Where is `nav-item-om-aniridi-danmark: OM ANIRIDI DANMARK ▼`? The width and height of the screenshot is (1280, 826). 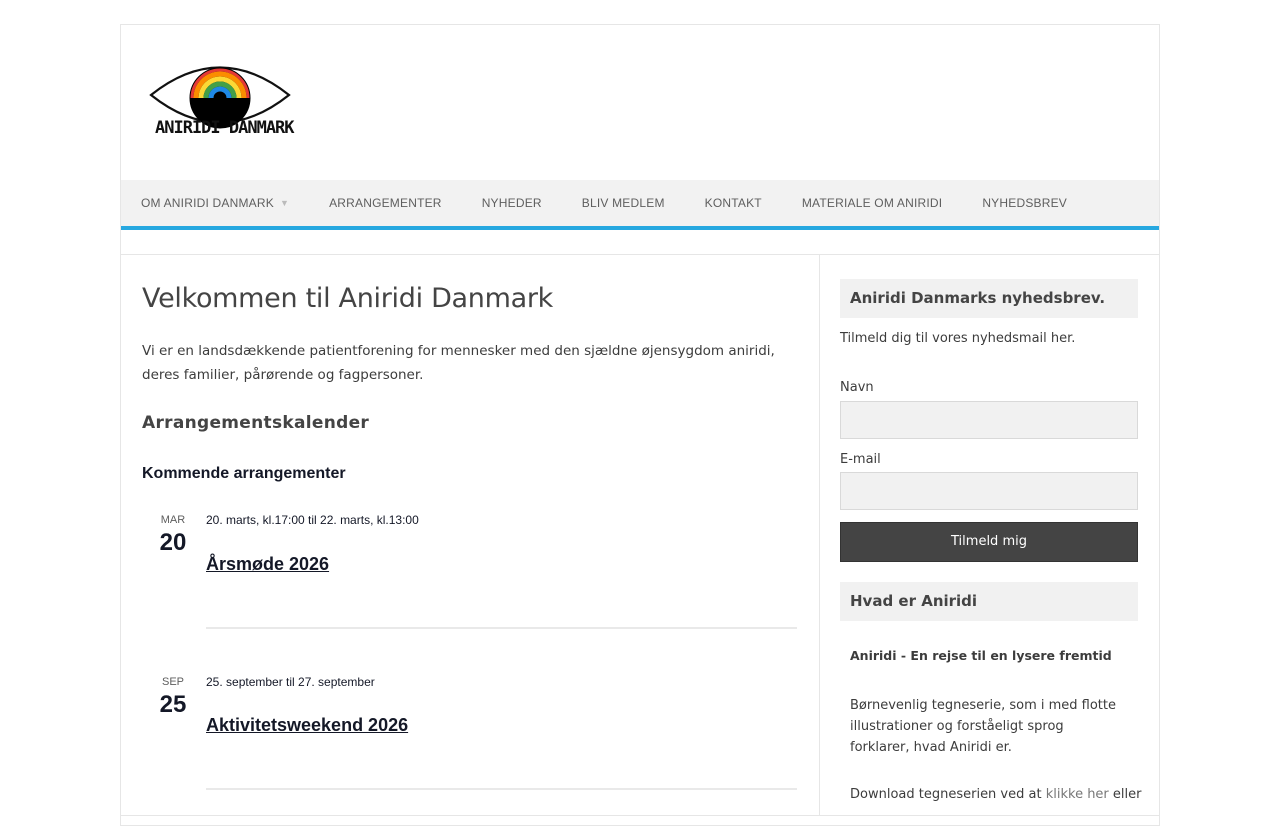 nav-item-om-aniridi-danmark: OM ANIRIDI DANMARK ▼ is located at coordinates (215, 203).